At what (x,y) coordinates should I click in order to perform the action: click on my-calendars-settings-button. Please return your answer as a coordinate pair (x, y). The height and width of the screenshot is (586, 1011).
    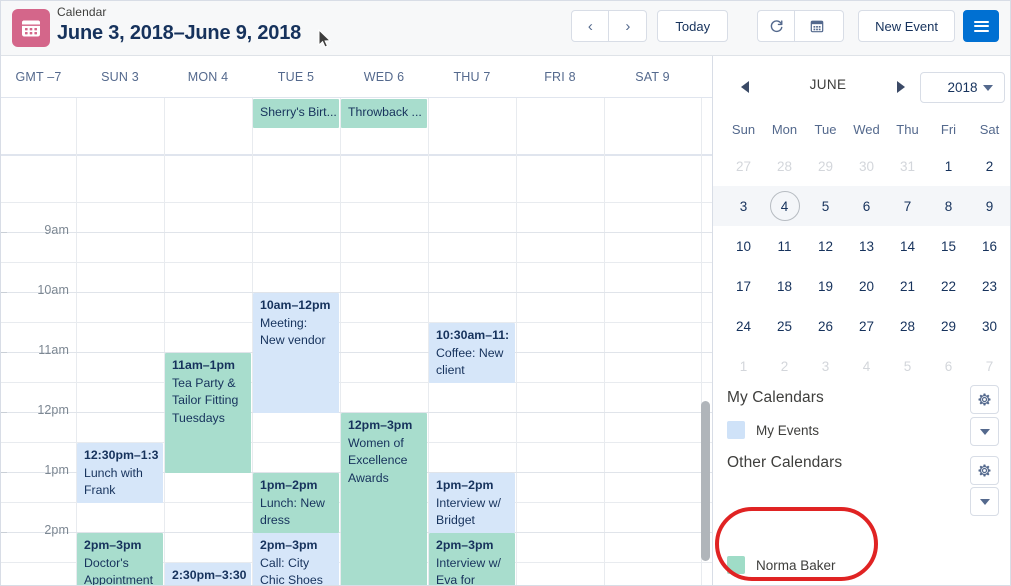
    Looking at the image, I should click on (984, 399).